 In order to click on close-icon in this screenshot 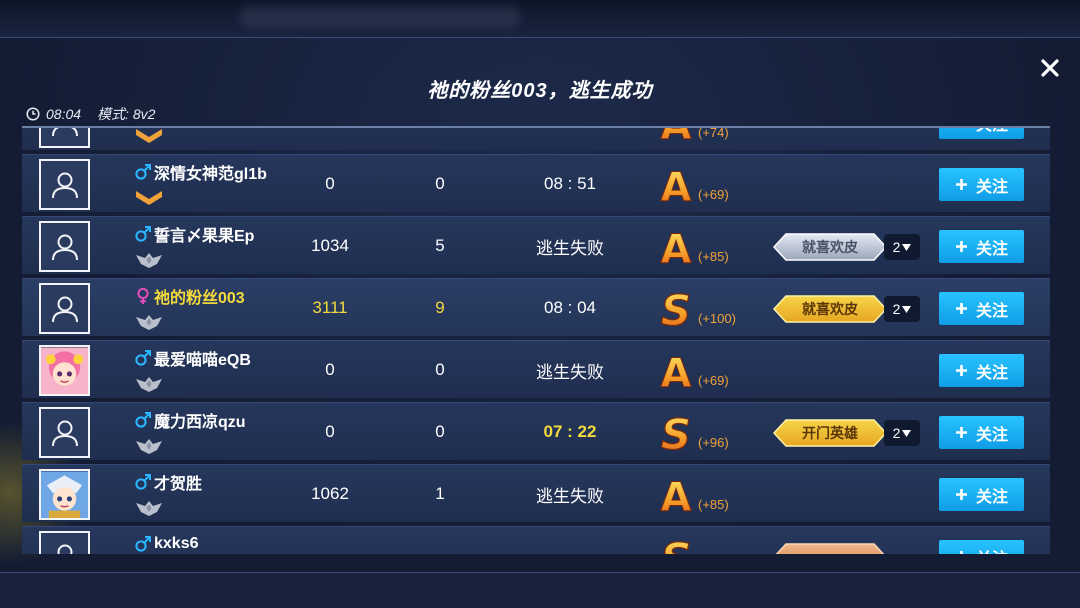, I will do `click(1050, 68)`.